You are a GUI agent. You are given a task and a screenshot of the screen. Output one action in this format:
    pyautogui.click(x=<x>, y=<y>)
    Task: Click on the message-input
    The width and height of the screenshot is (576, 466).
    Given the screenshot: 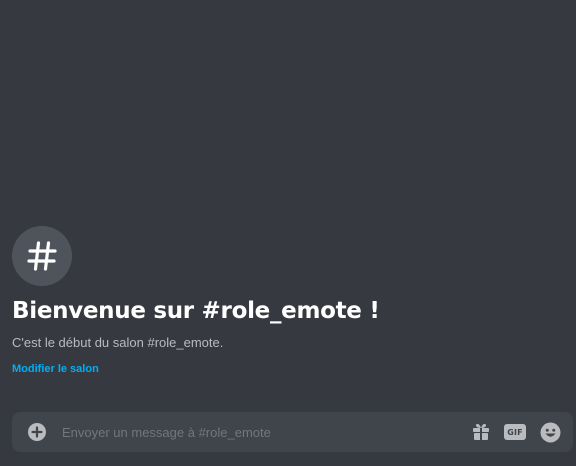 What is the action you would take?
    pyautogui.click(x=266, y=432)
    